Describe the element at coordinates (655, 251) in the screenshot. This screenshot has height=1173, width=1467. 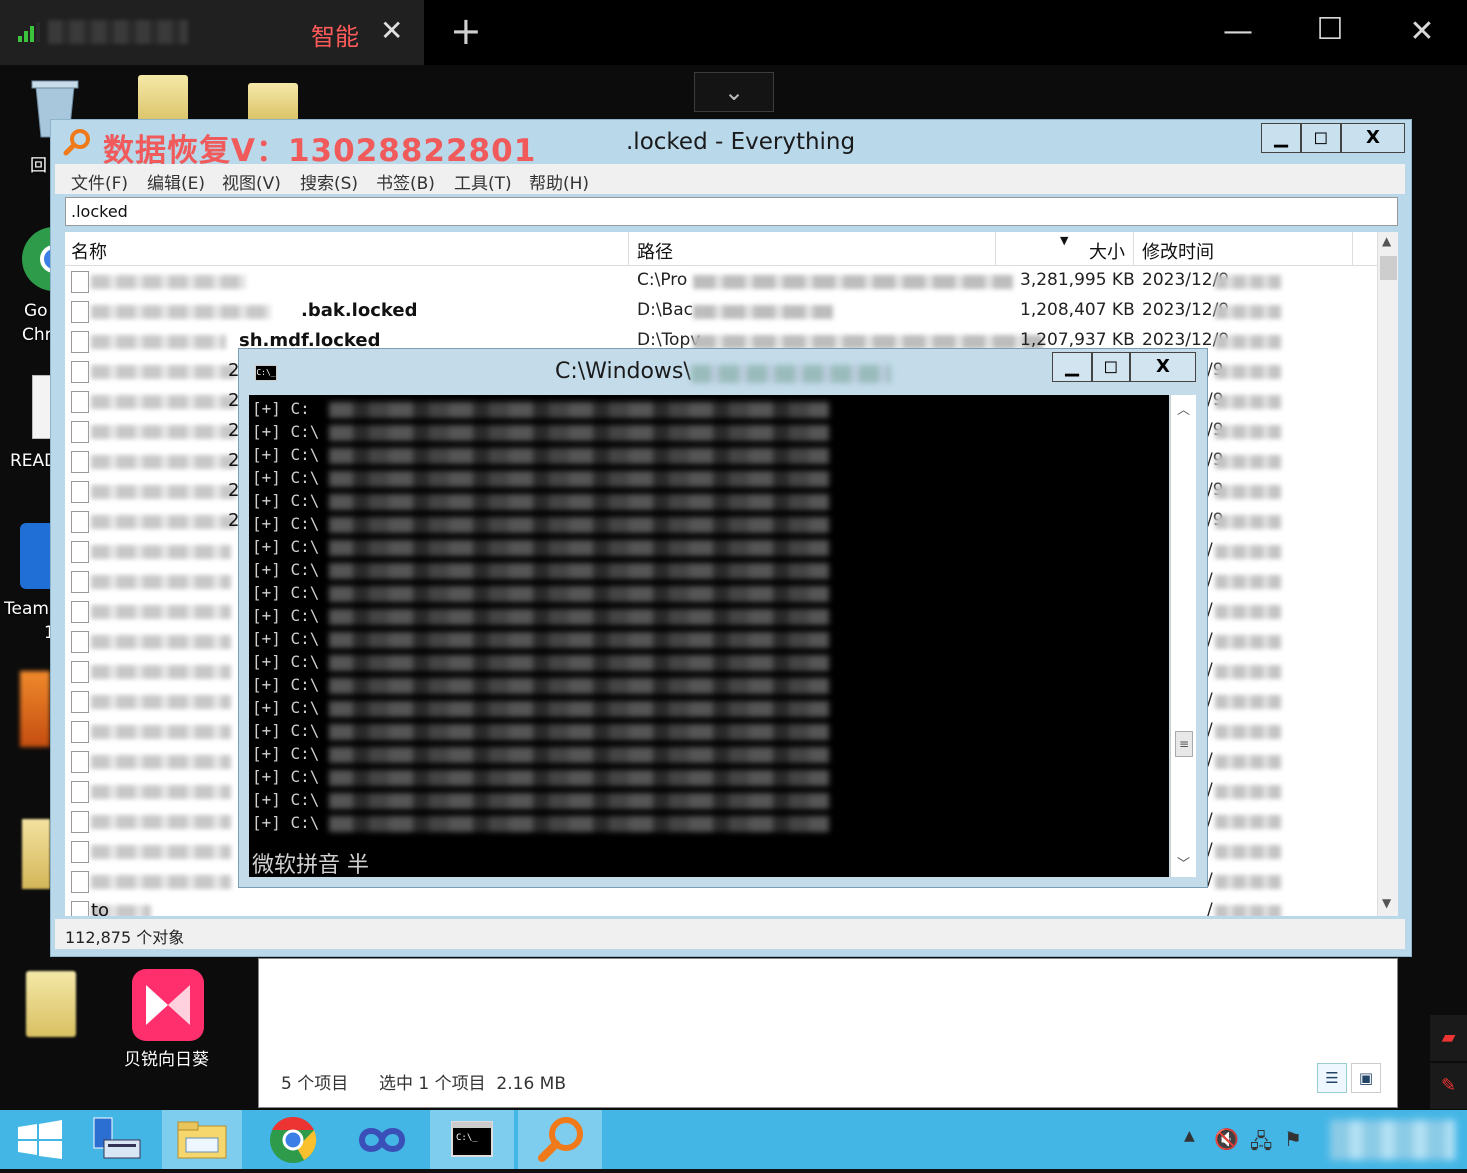
I see `column-header-path: 路径` at that location.